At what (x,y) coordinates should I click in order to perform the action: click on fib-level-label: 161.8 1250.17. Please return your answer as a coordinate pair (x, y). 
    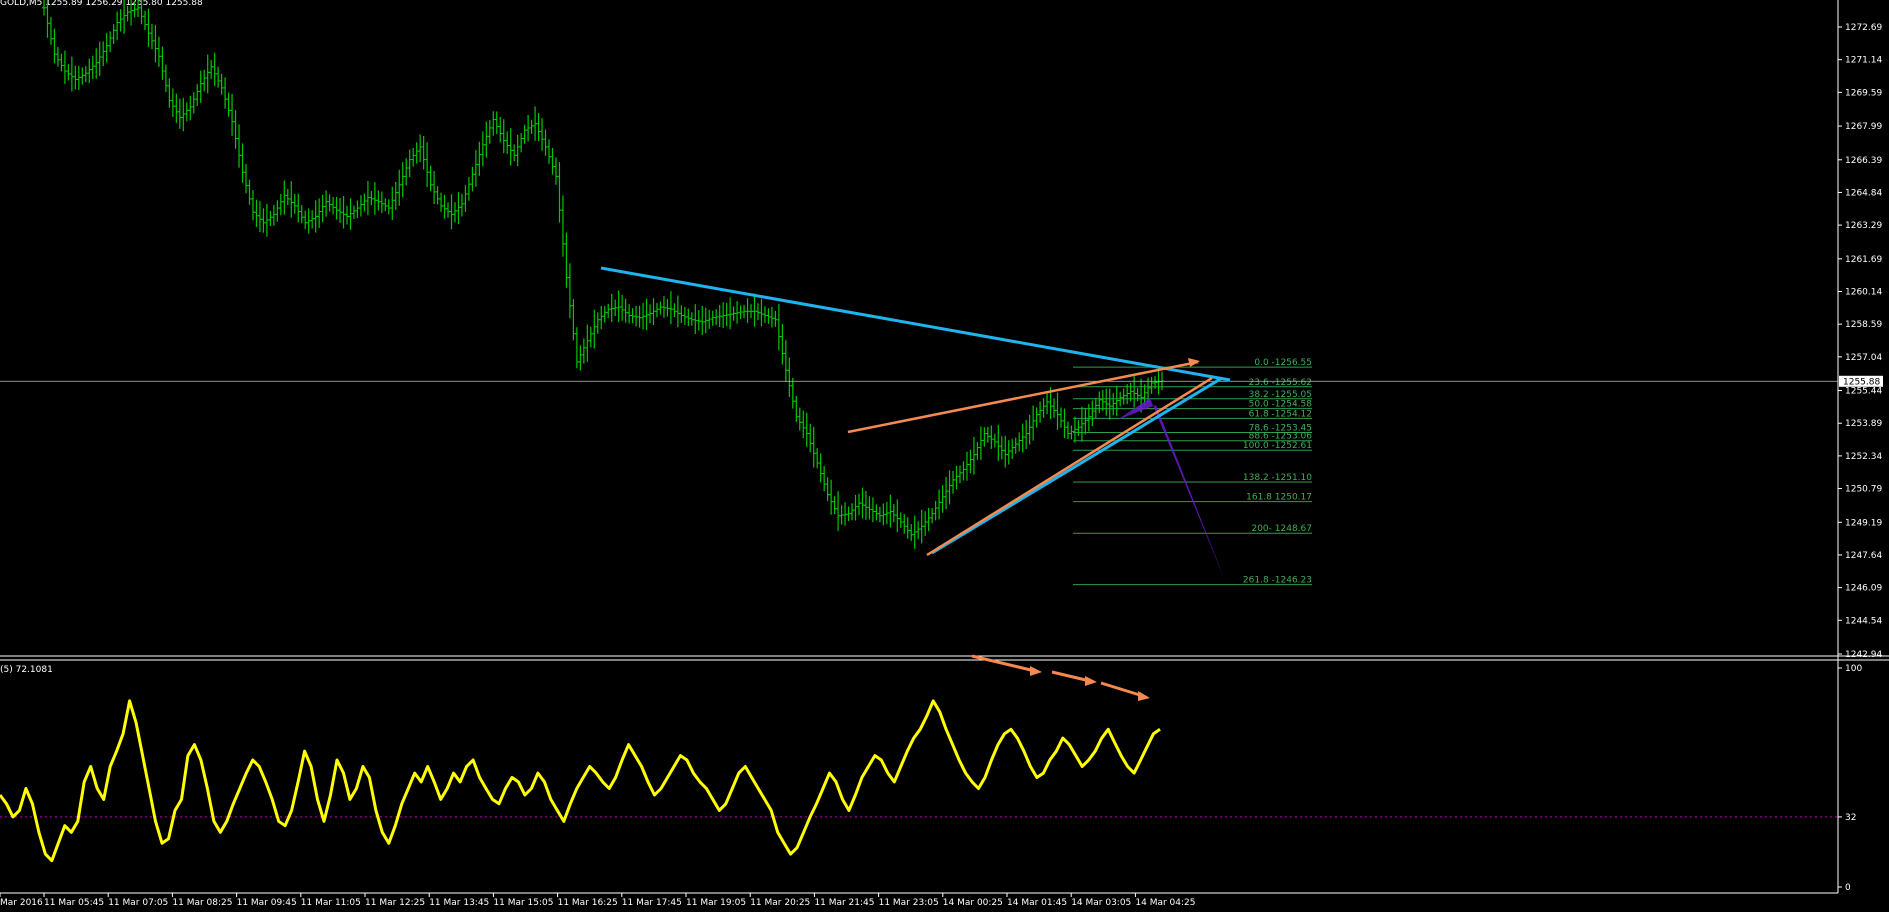
    Looking at the image, I should click on (1279, 498).